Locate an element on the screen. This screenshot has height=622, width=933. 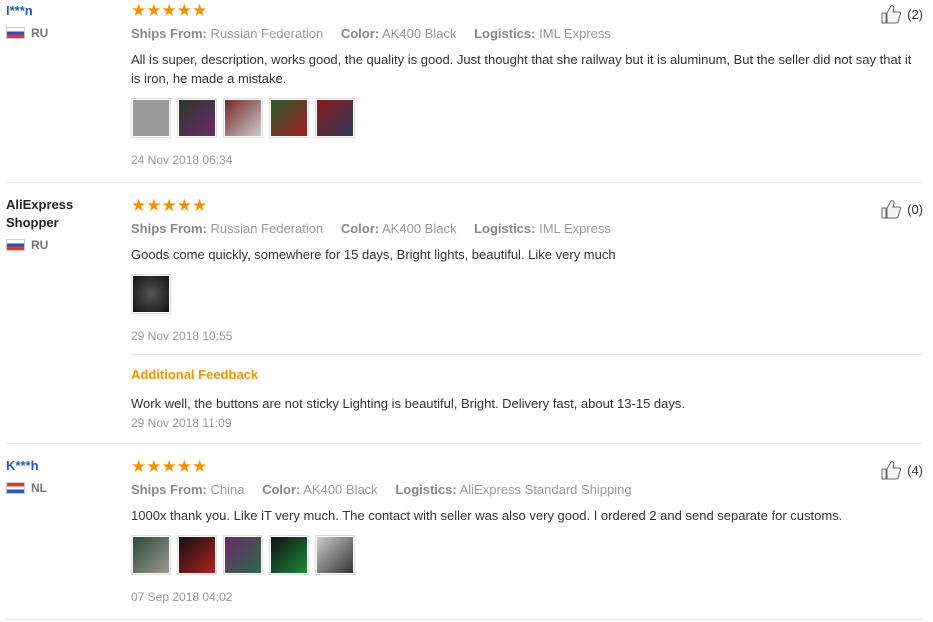
helpful-count: (2) is located at coordinates (915, 14).